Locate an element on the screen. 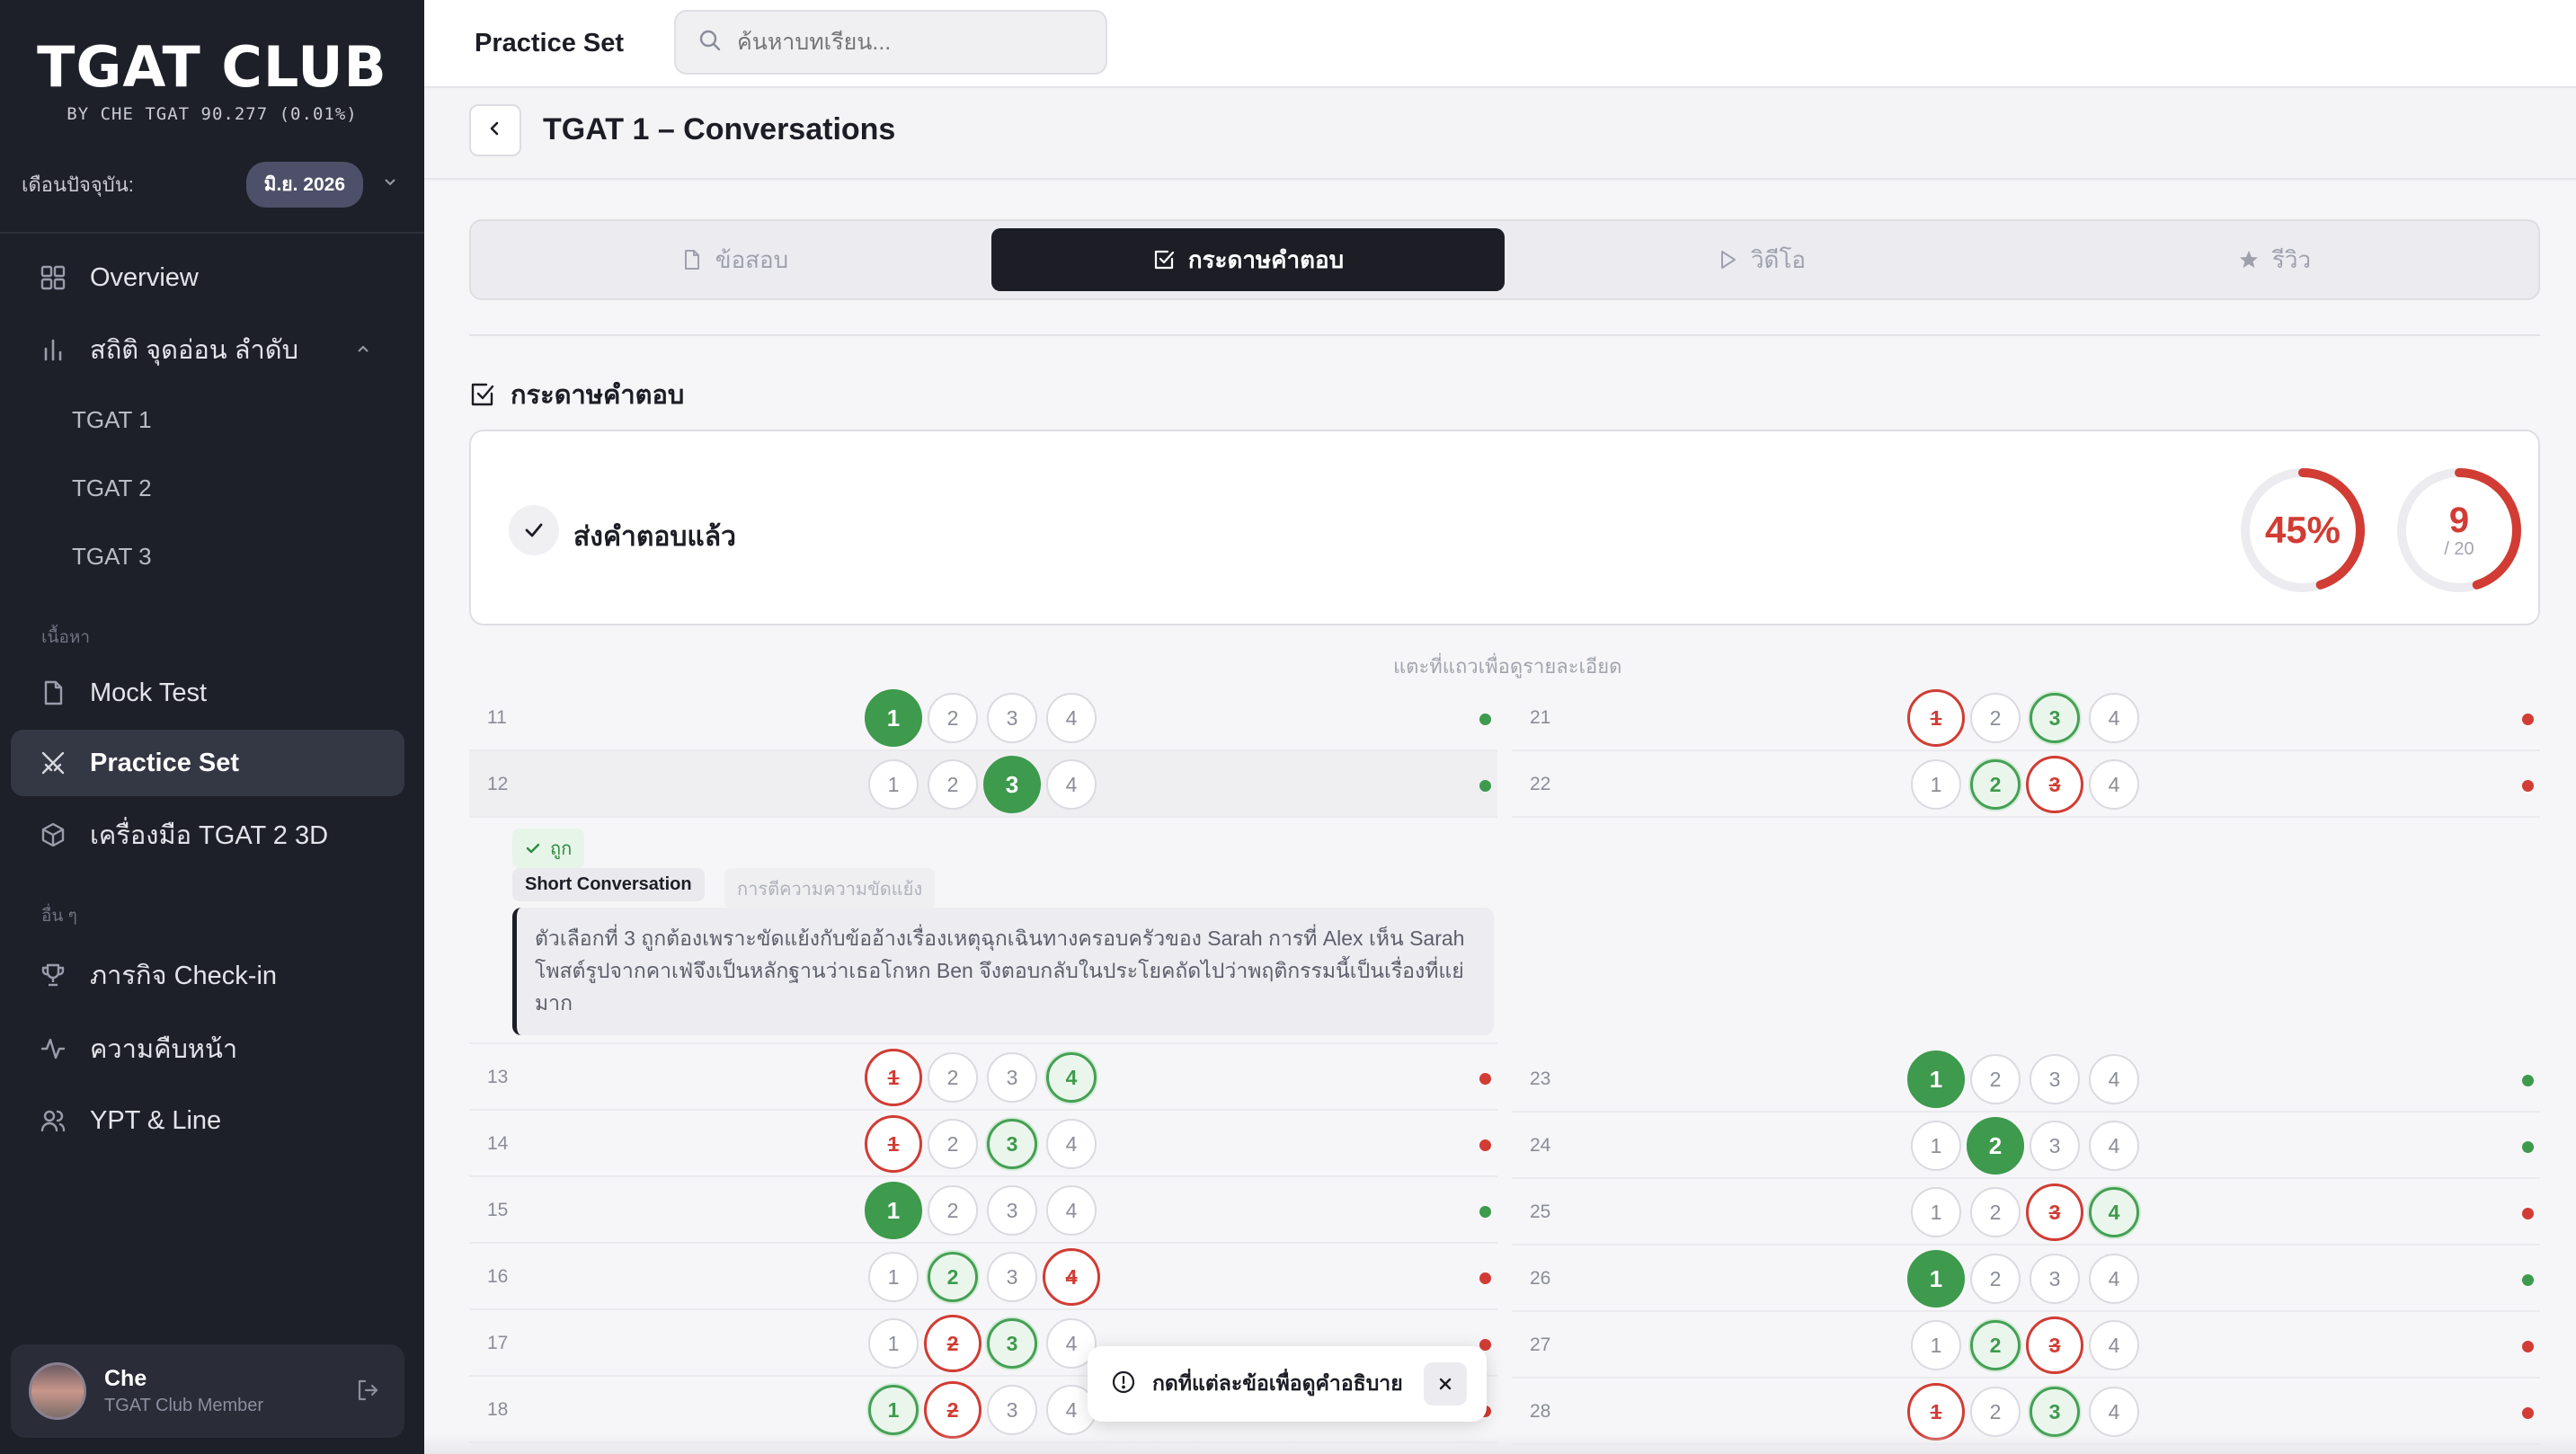 This screenshot has height=1454, width=2576. answer-row-27: 27 1 2 3 4 is located at coordinates (2026, 1345).